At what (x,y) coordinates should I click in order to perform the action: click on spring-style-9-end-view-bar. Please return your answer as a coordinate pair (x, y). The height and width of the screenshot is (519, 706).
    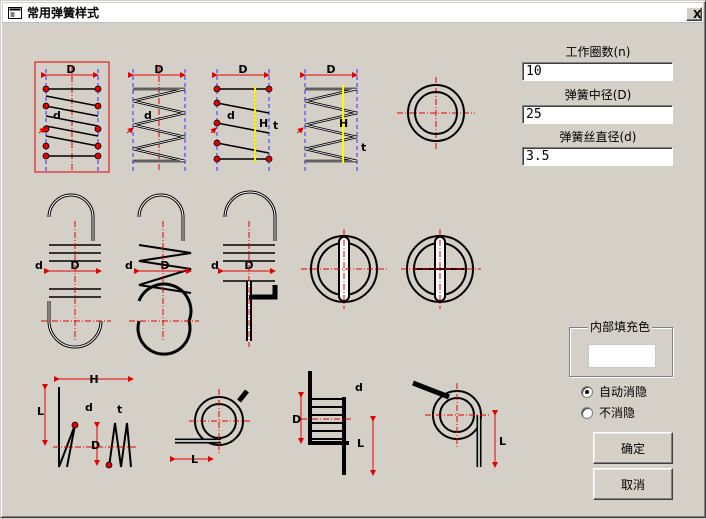
    Looking at the image, I should click on (344, 269).